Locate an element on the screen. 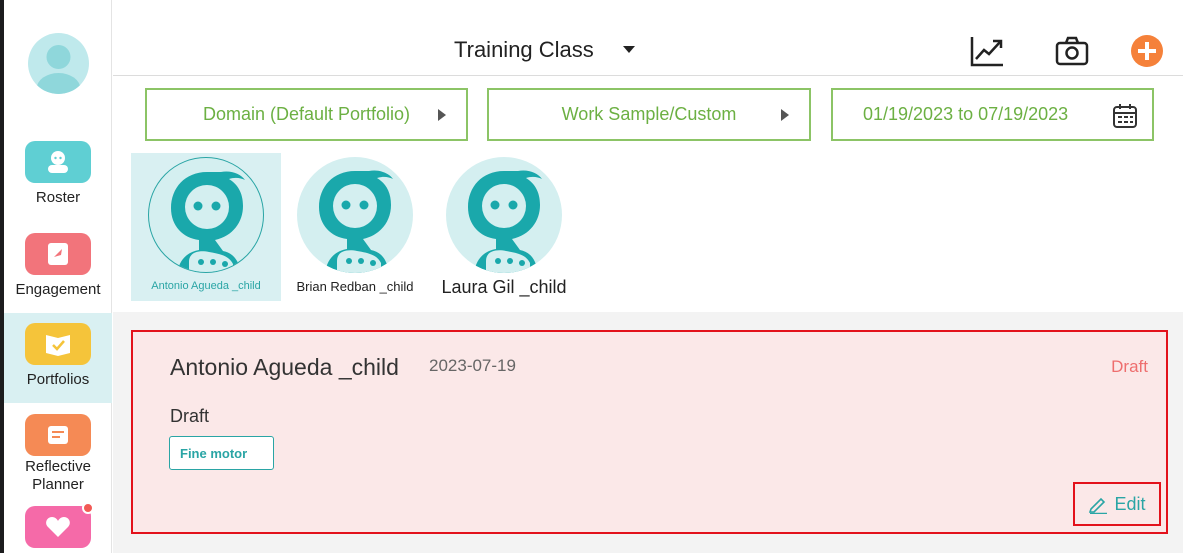 Image resolution: width=1183 pixels, height=553 pixels. date-range-filter: 01/19/2023 to 07/19/2023 is located at coordinates (992, 114).